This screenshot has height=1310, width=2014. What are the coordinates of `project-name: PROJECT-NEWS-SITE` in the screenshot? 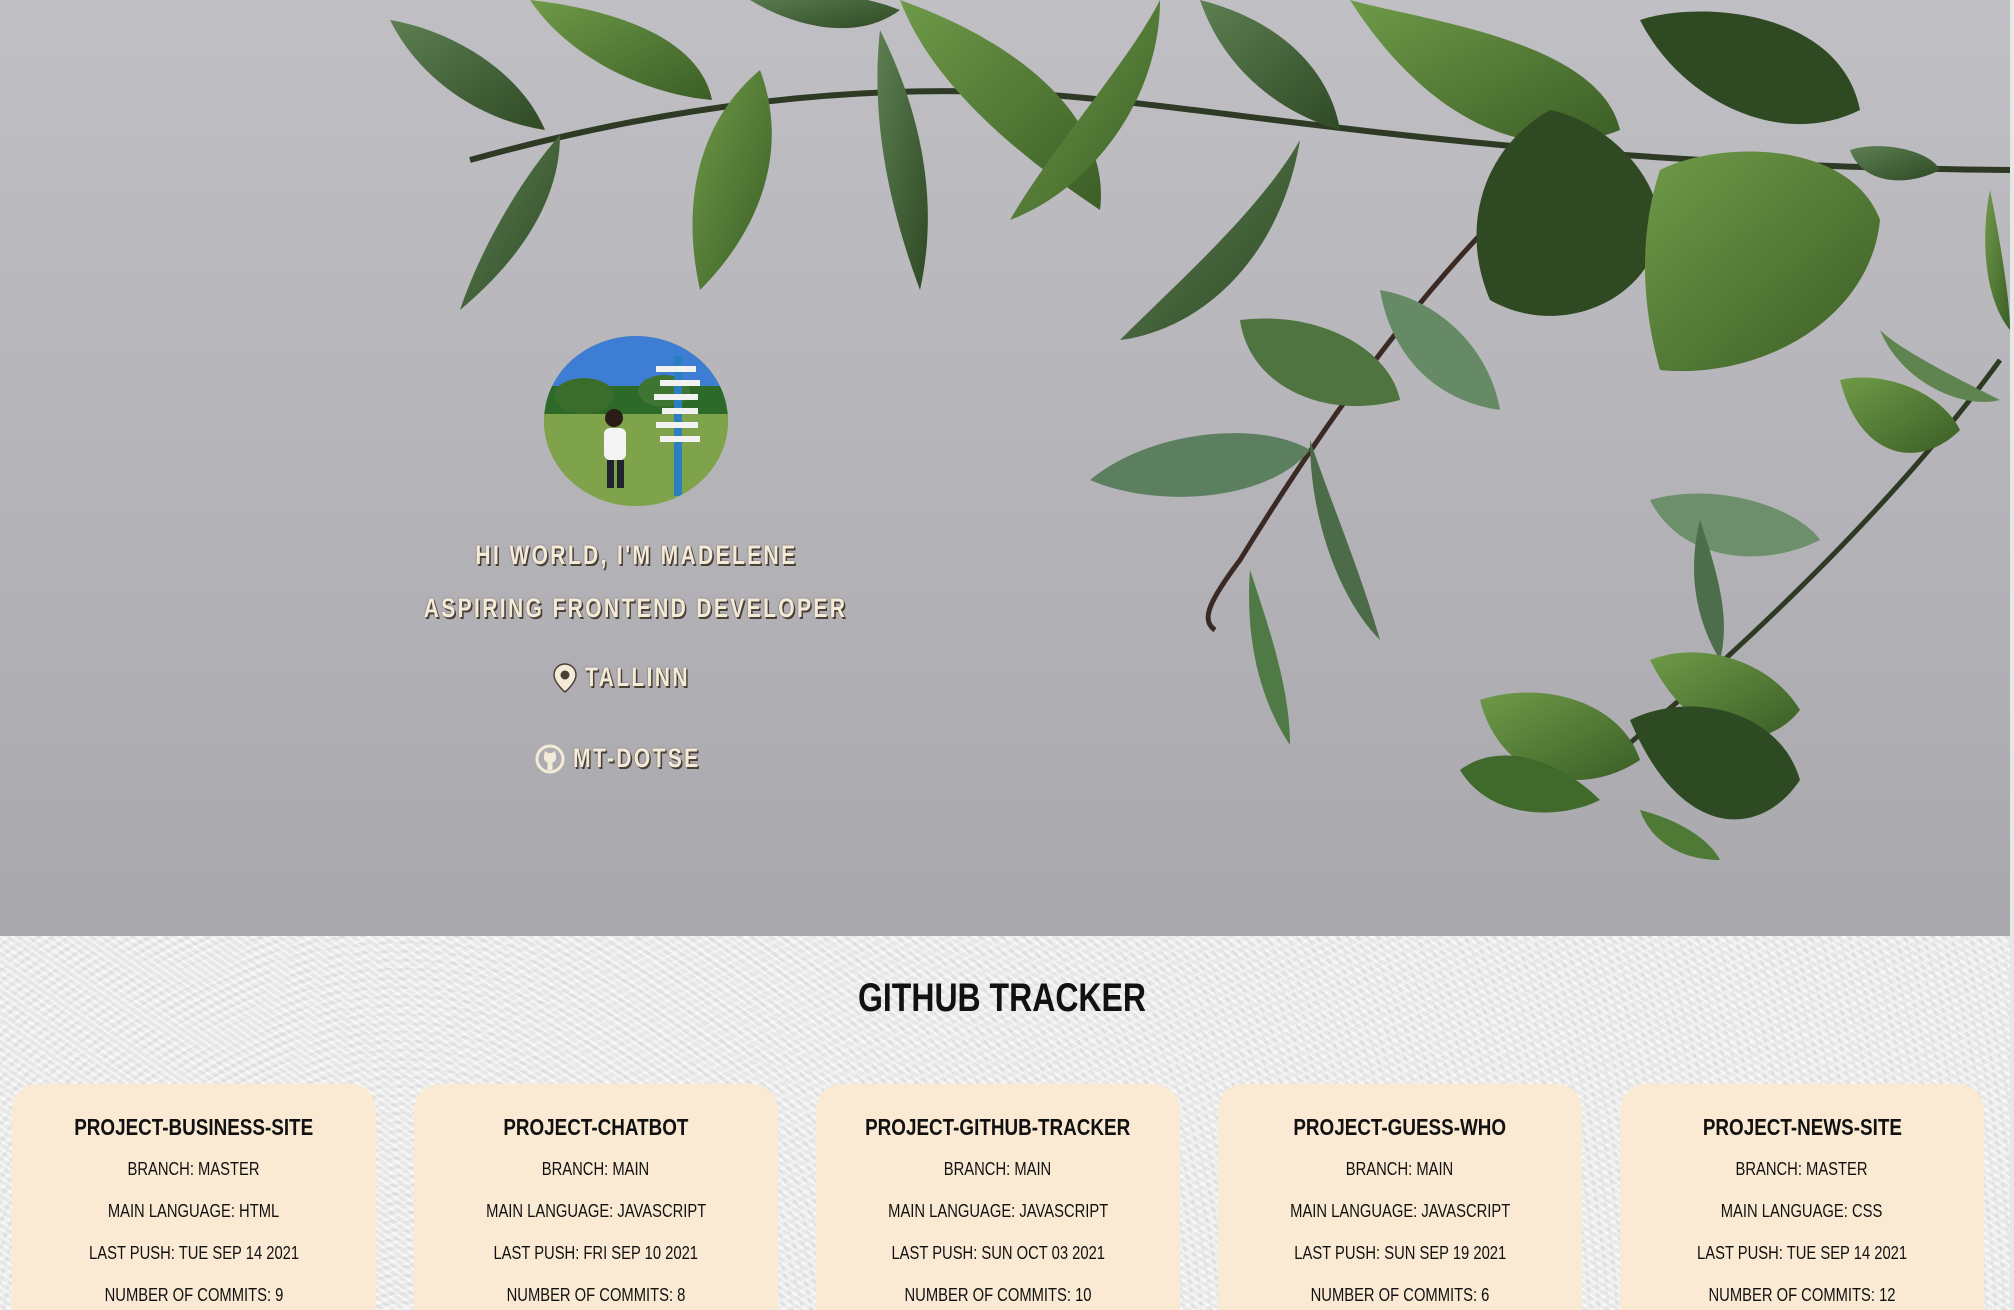 It's located at (1801, 1127).